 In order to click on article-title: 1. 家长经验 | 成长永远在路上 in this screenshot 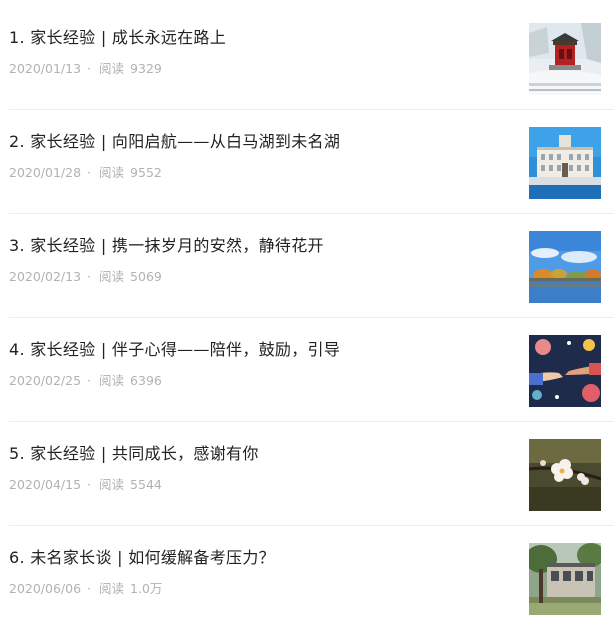, I will do `click(117, 38)`.